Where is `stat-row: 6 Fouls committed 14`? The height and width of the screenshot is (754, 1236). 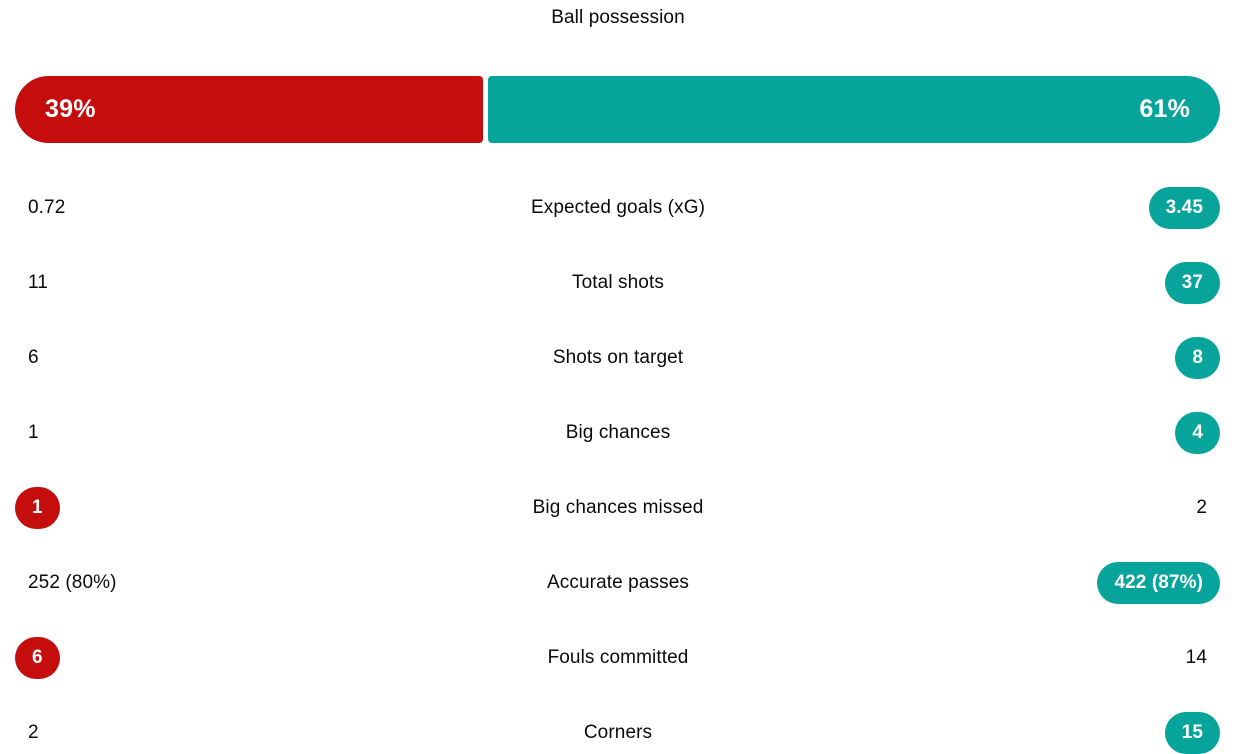
stat-row: 6 Fouls committed 14 is located at coordinates (618, 657).